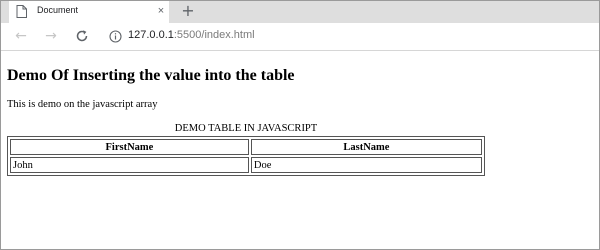 The image size is (600, 250). I want to click on forward-arrow-icon: →, so click(51, 36).